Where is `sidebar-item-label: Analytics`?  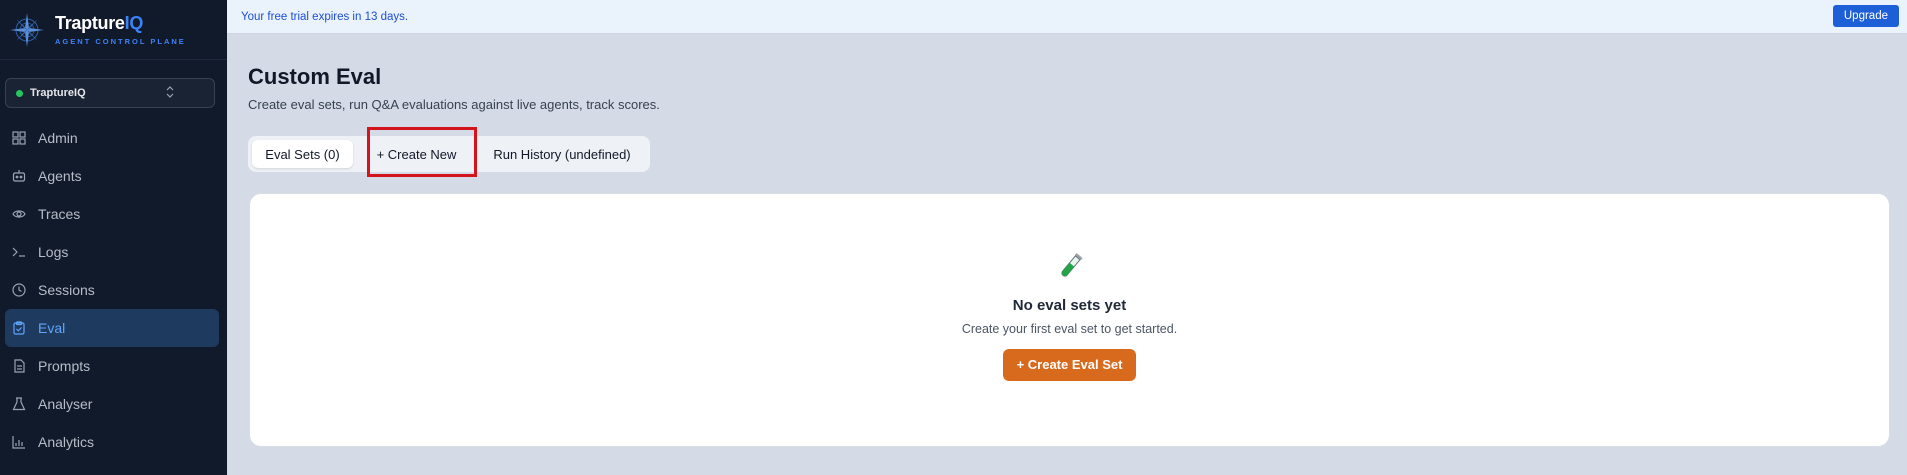
sidebar-item-label: Analytics is located at coordinates (66, 442).